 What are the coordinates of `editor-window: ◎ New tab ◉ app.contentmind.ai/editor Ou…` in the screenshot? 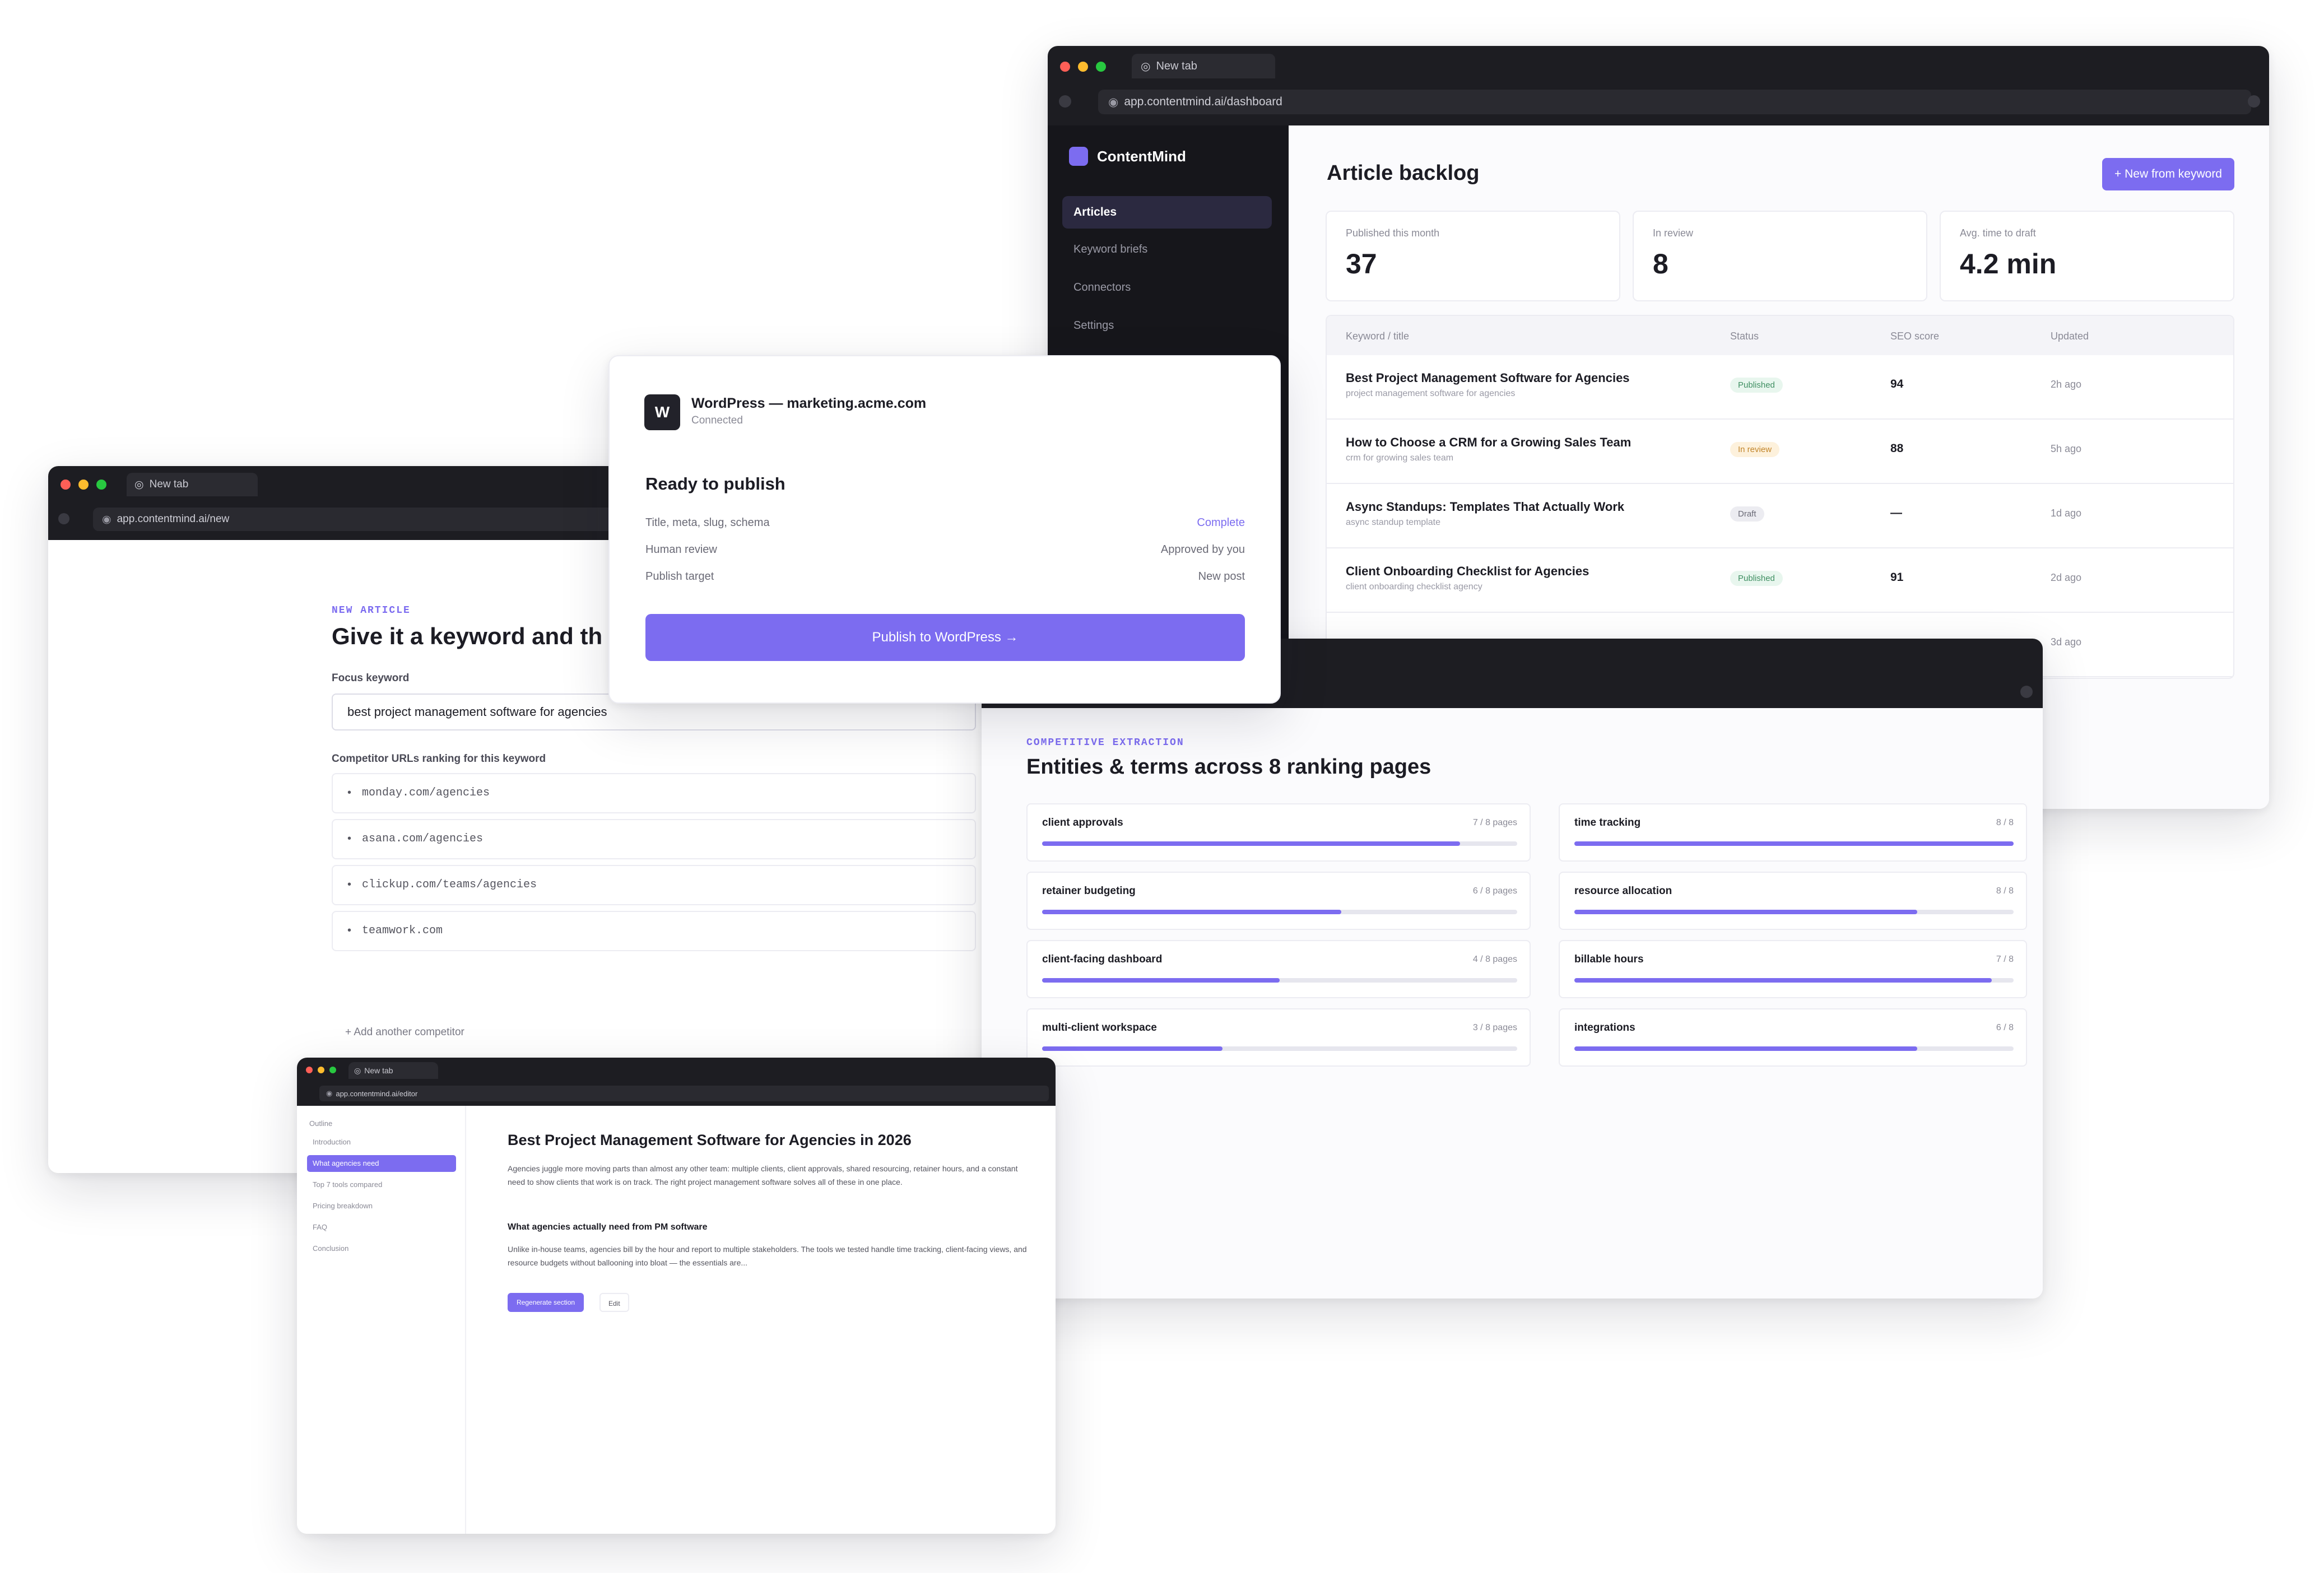 It's located at (676, 1296).